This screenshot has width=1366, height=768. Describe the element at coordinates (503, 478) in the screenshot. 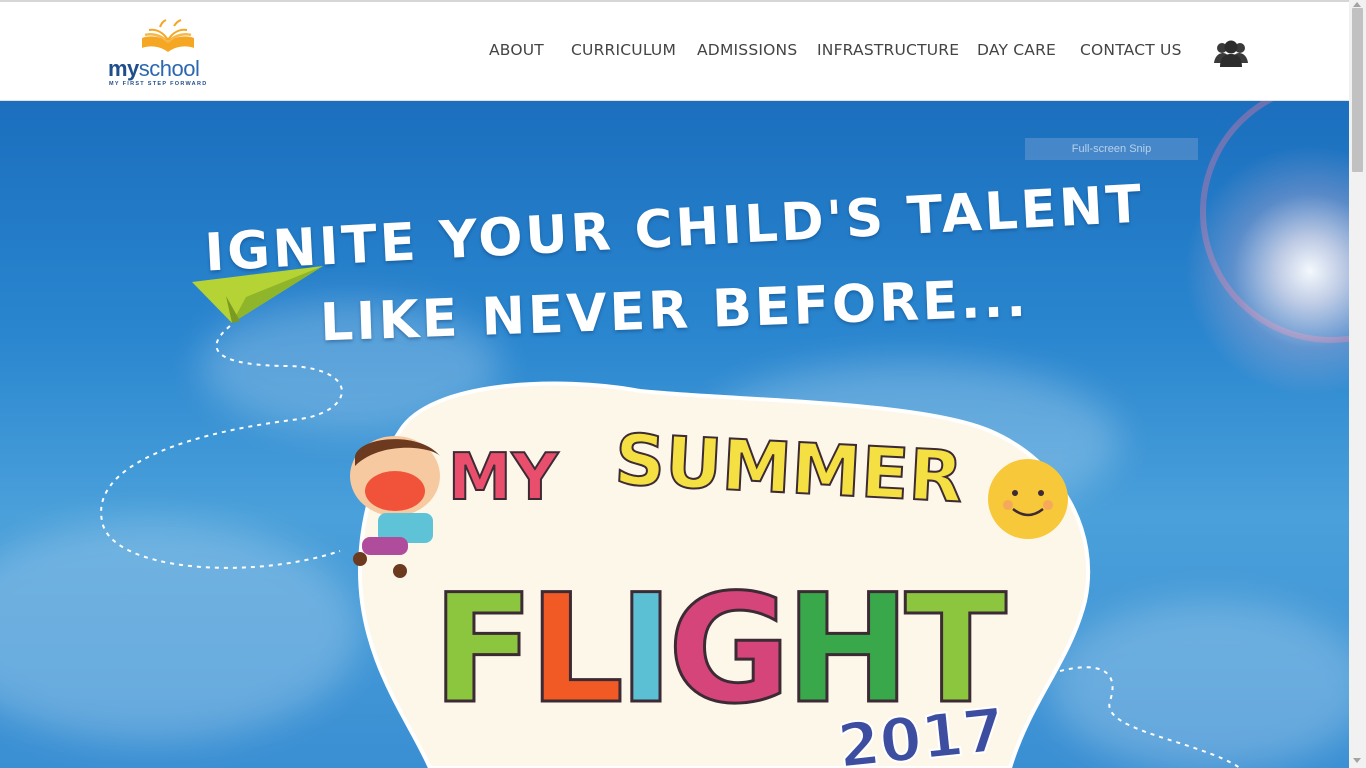

I see `campaign-word-my: MY` at that location.